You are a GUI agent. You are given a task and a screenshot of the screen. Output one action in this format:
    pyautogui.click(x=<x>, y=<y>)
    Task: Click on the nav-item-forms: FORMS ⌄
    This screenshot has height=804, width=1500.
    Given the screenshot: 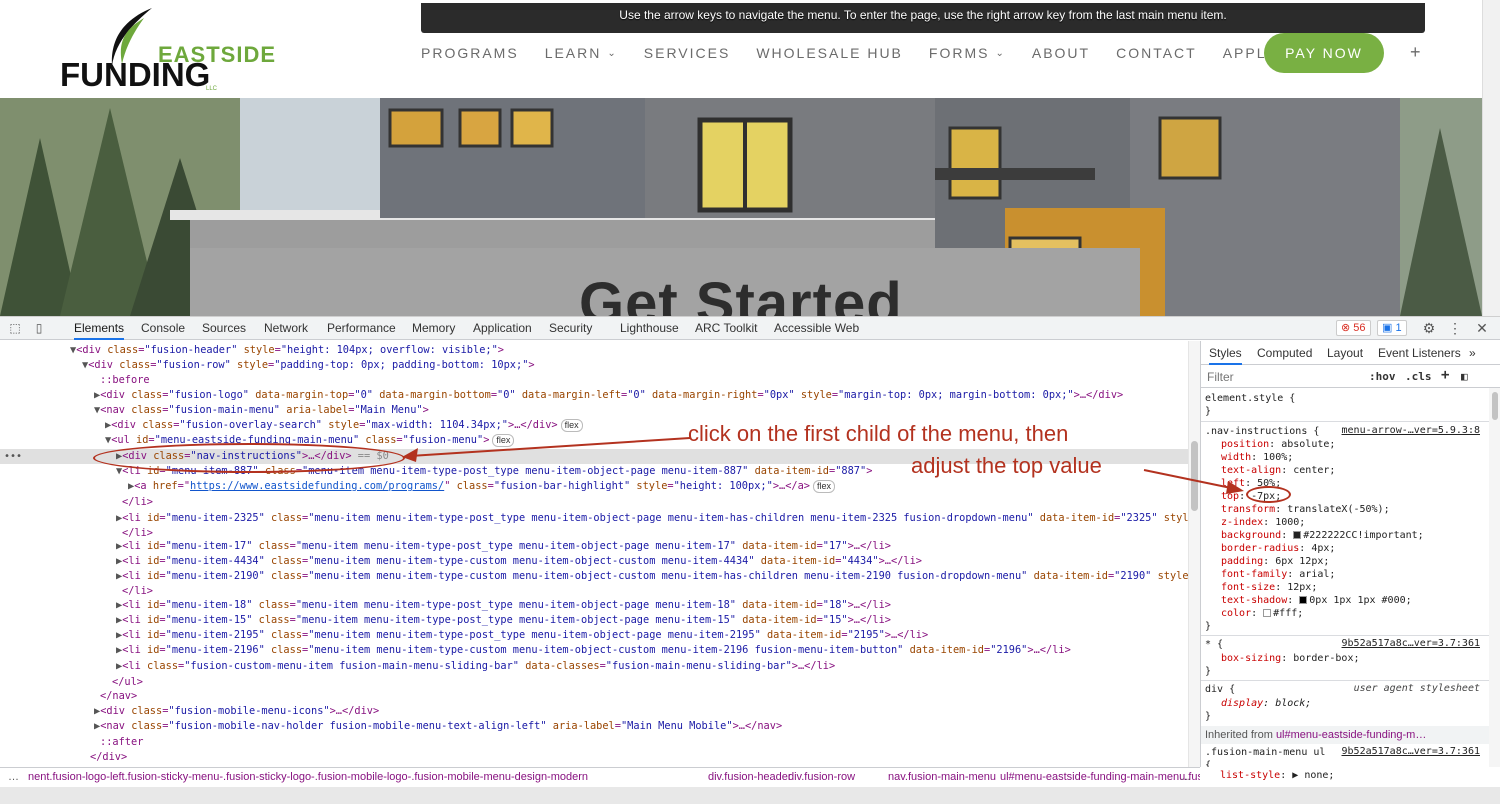 What is the action you would take?
    pyautogui.click(x=967, y=53)
    